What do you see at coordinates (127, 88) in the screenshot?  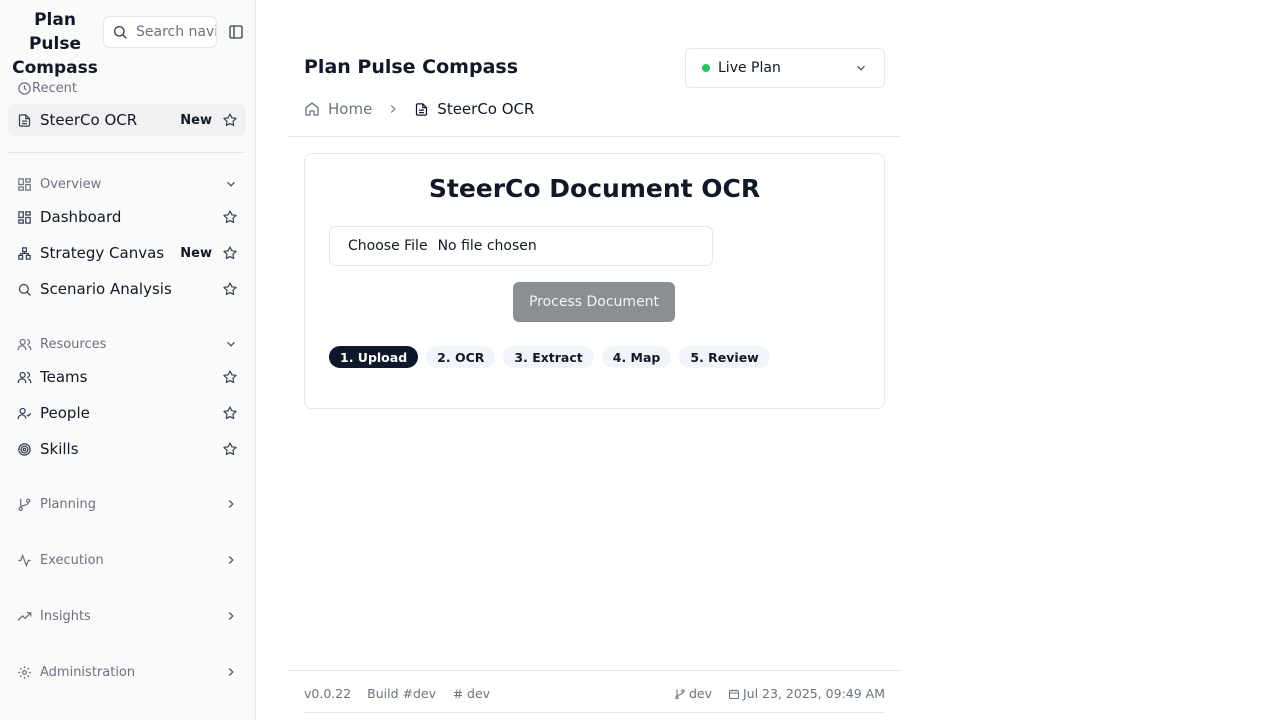 I see `recent-section-label: Recent` at bounding box center [127, 88].